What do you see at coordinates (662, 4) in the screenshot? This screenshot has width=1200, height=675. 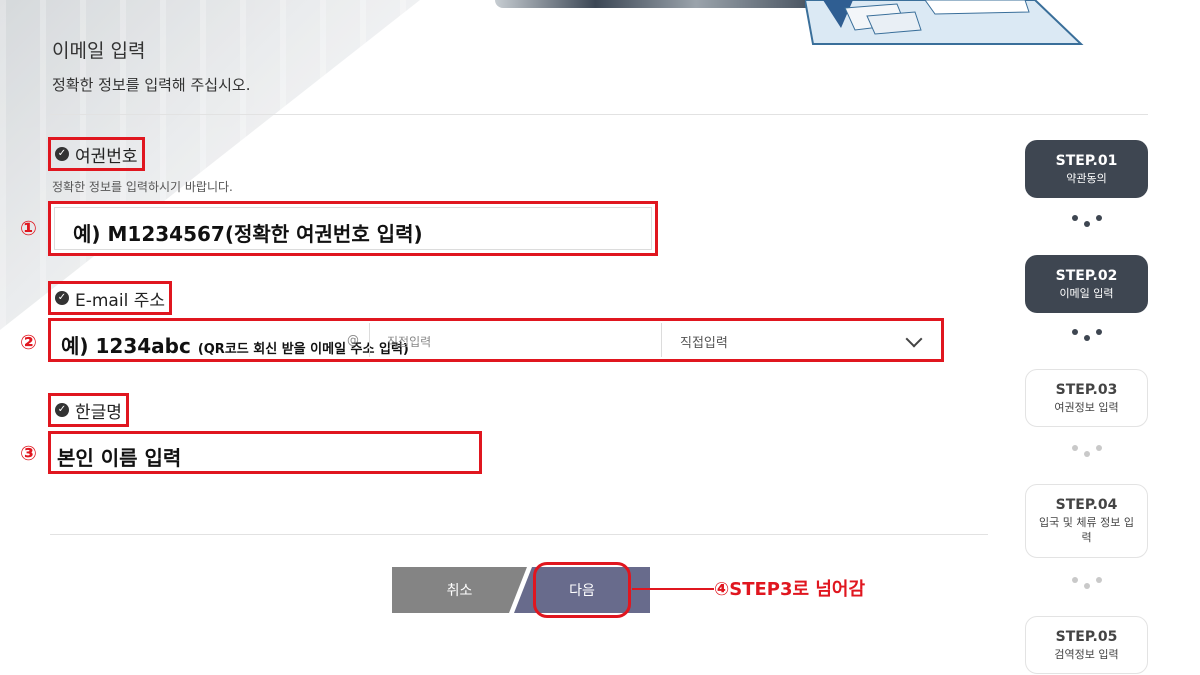 I see `top-banner-image` at bounding box center [662, 4].